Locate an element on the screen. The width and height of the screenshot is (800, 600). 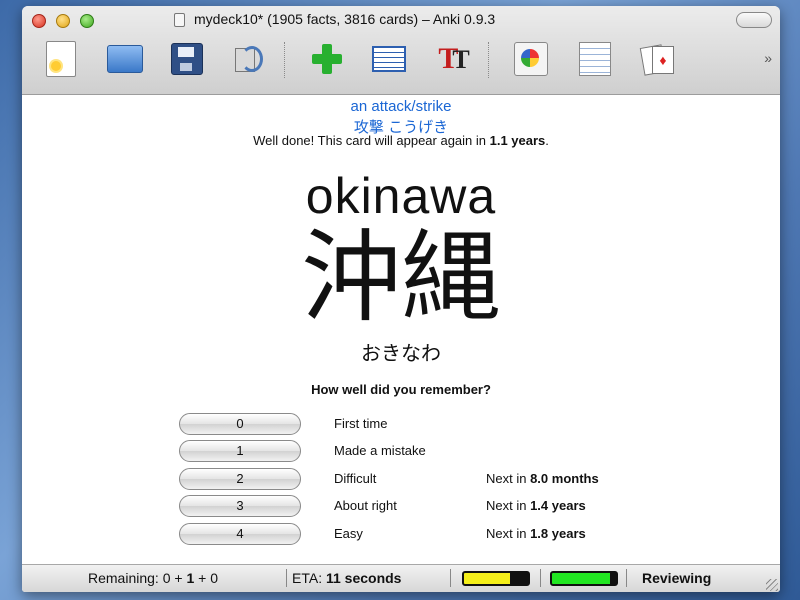
open-deck-button is located at coordinates (125, 59).